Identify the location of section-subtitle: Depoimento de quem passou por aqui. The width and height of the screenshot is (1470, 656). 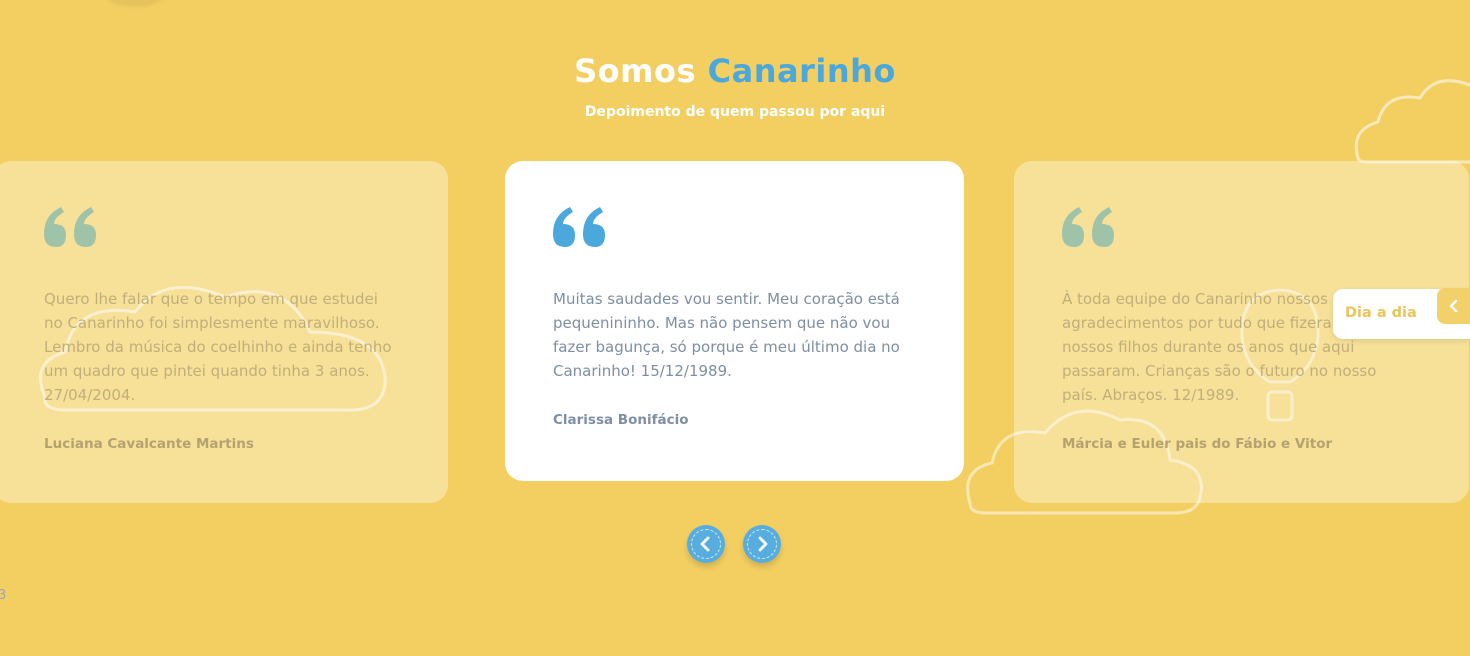
(735, 112).